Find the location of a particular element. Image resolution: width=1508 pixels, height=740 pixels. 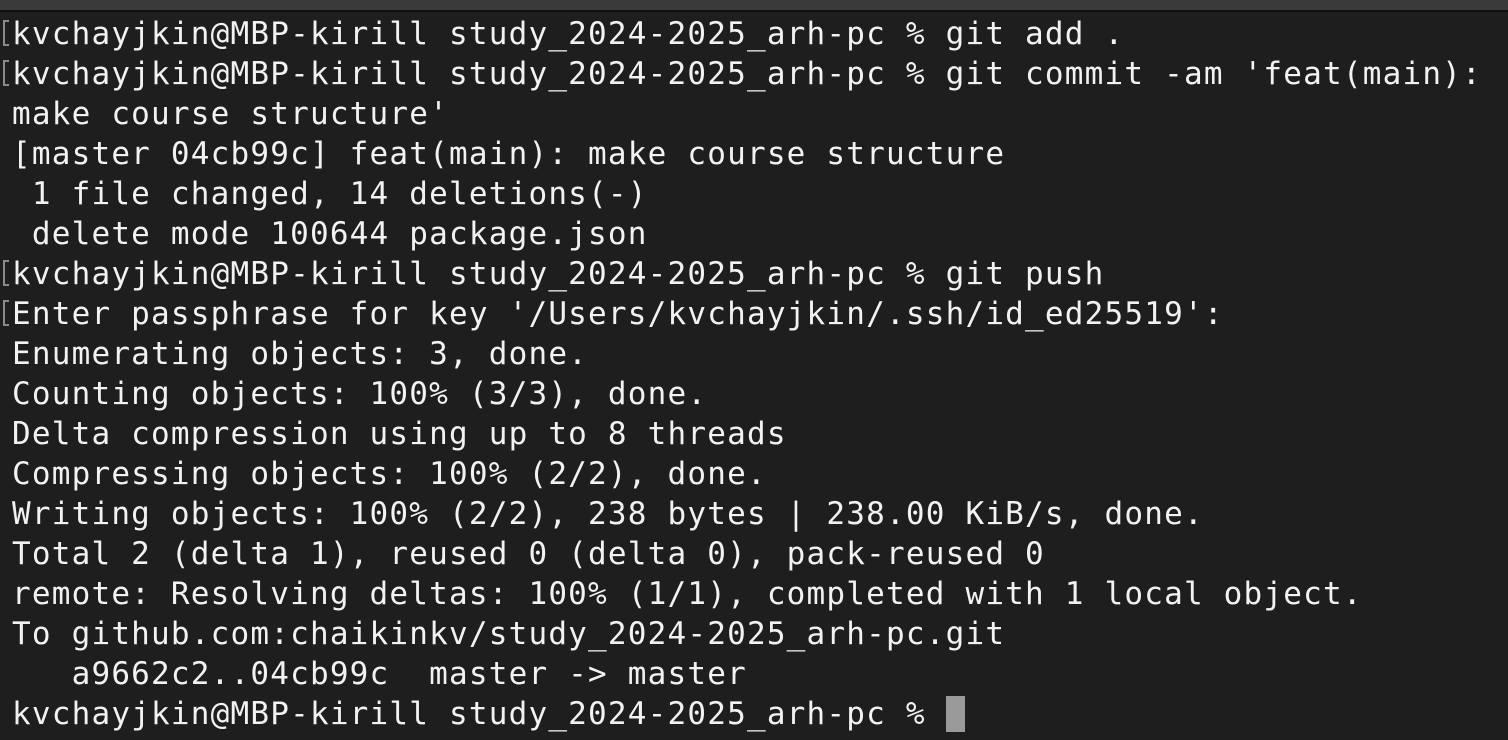

terminal-line-text: delete mode 100644 package.json is located at coordinates (330, 234).